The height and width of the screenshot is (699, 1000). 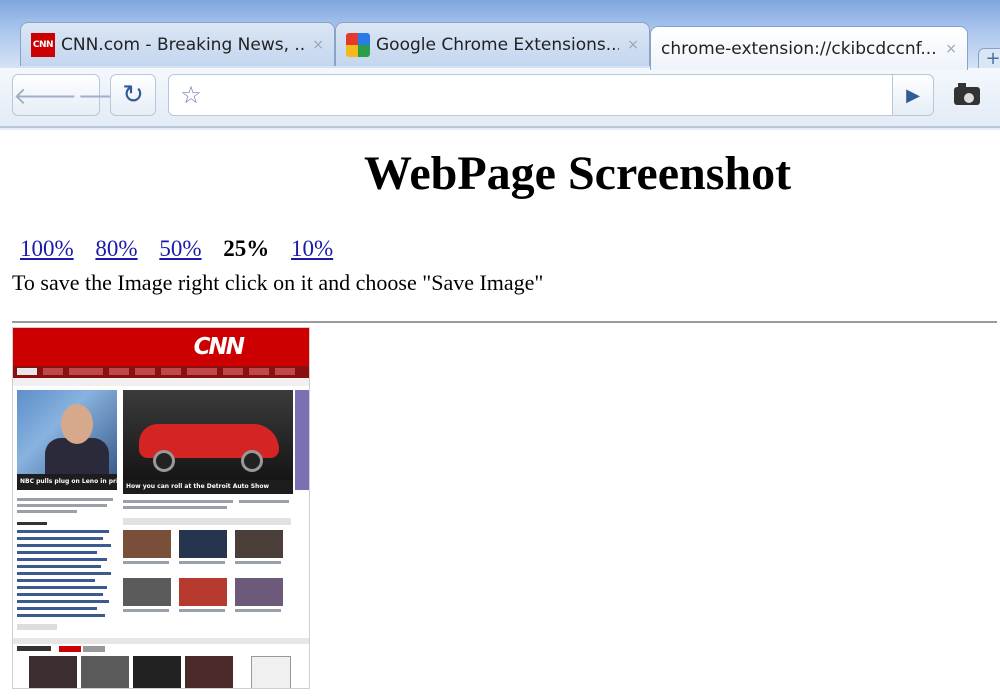 What do you see at coordinates (161, 372) in the screenshot?
I see `thumb-navbar` at bounding box center [161, 372].